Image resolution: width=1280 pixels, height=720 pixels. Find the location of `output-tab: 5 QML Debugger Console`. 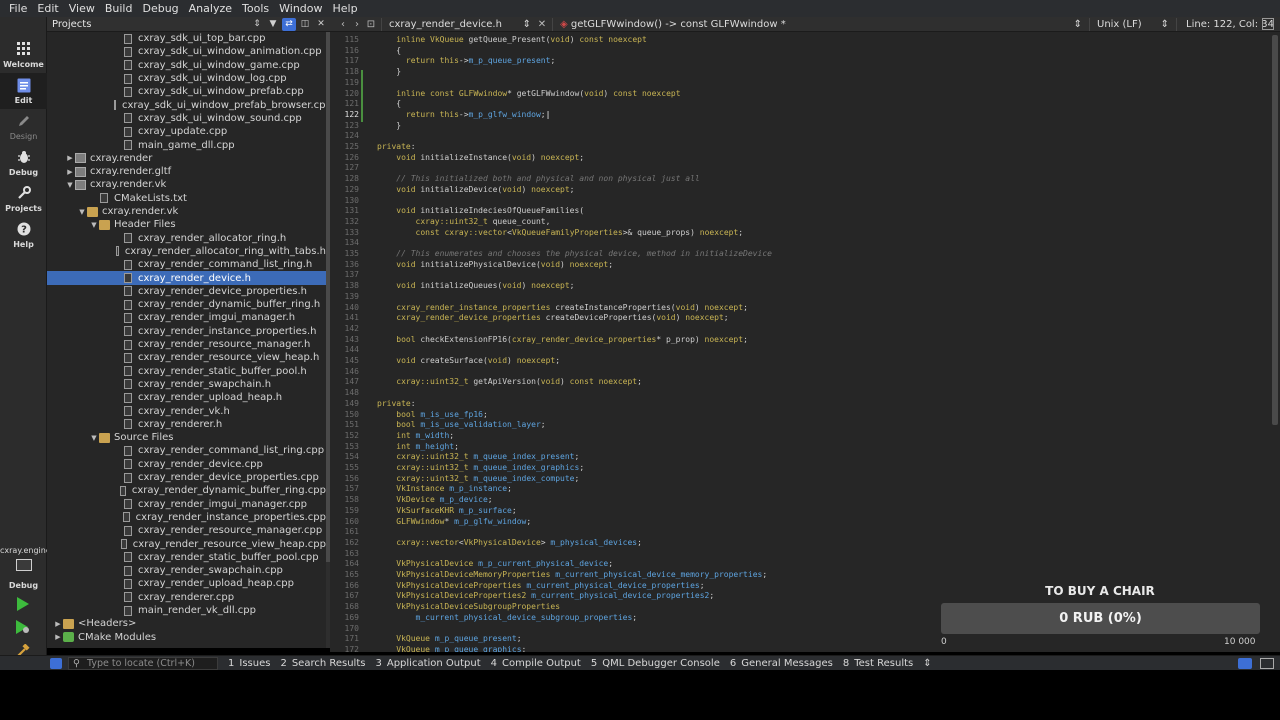

output-tab: 5 QML Debugger Console is located at coordinates (655, 663).